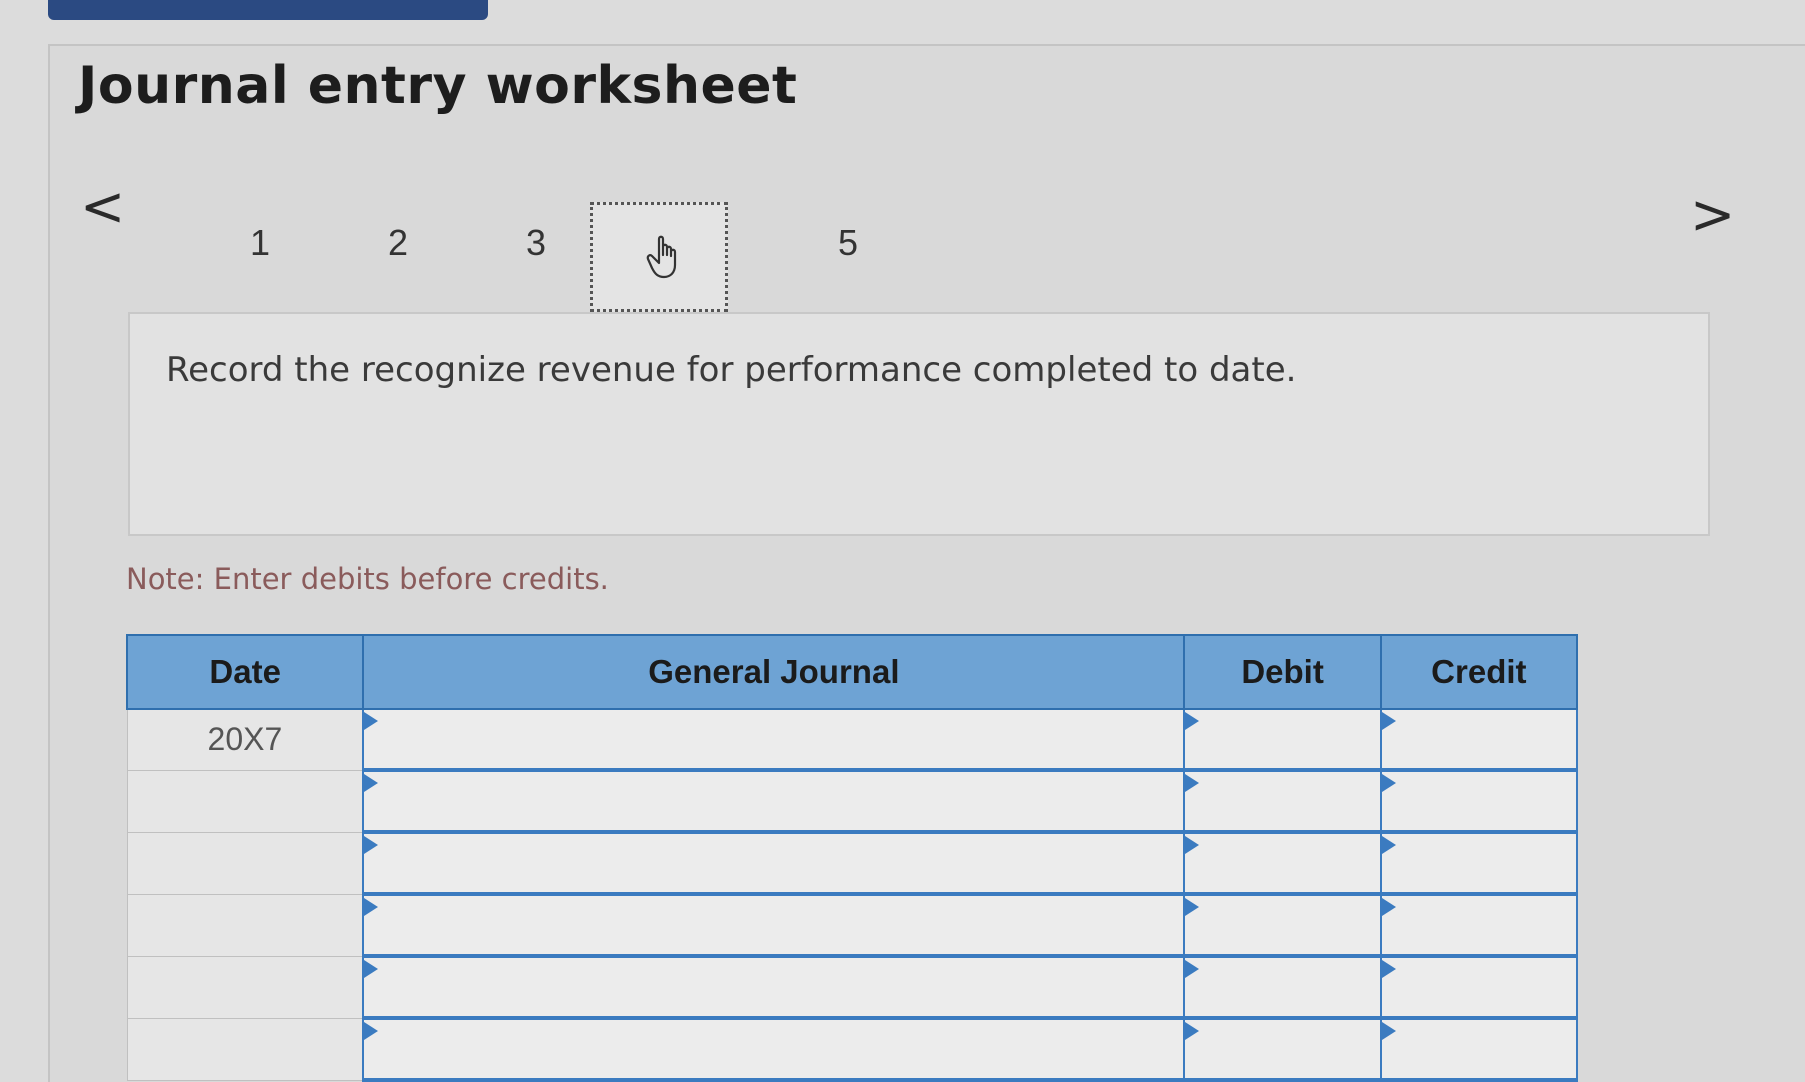 Image resolution: width=1805 pixels, height=1082 pixels. Describe the element at coordinates (536, 243) in the screenshot. I see `pager-item-3: 3` at that location.